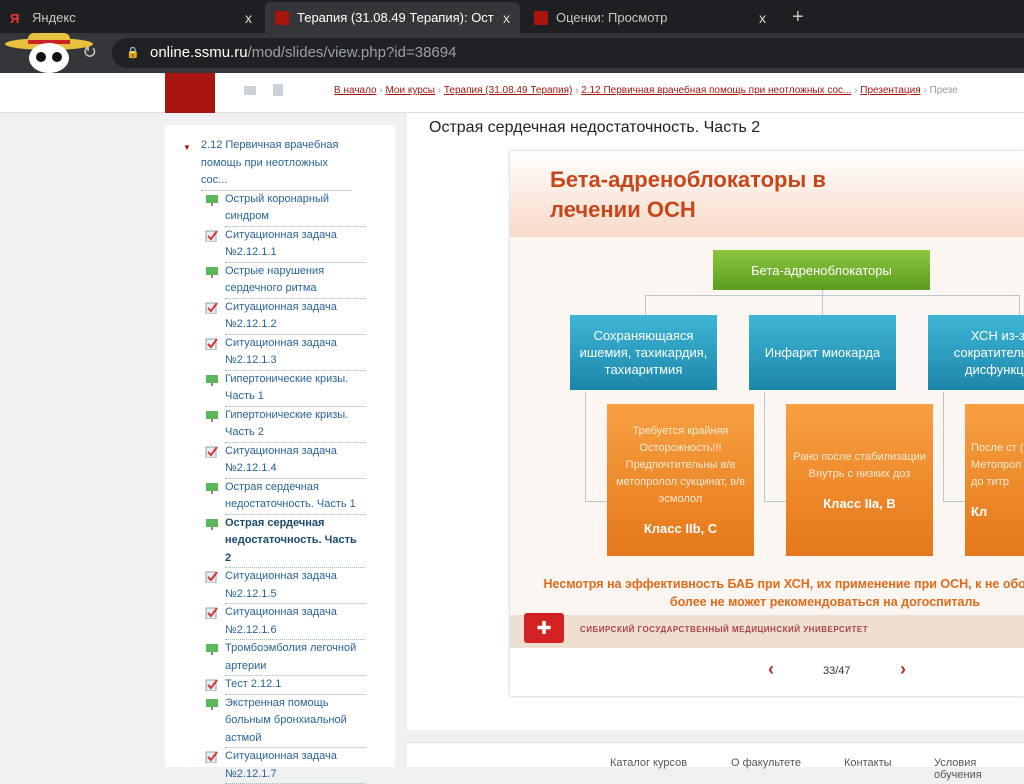 The height and width of the screenshot is (784, 1024). I want to click on sidebar-item-label: Ситуационная задача №2.12.1.2, so click(295, 317).